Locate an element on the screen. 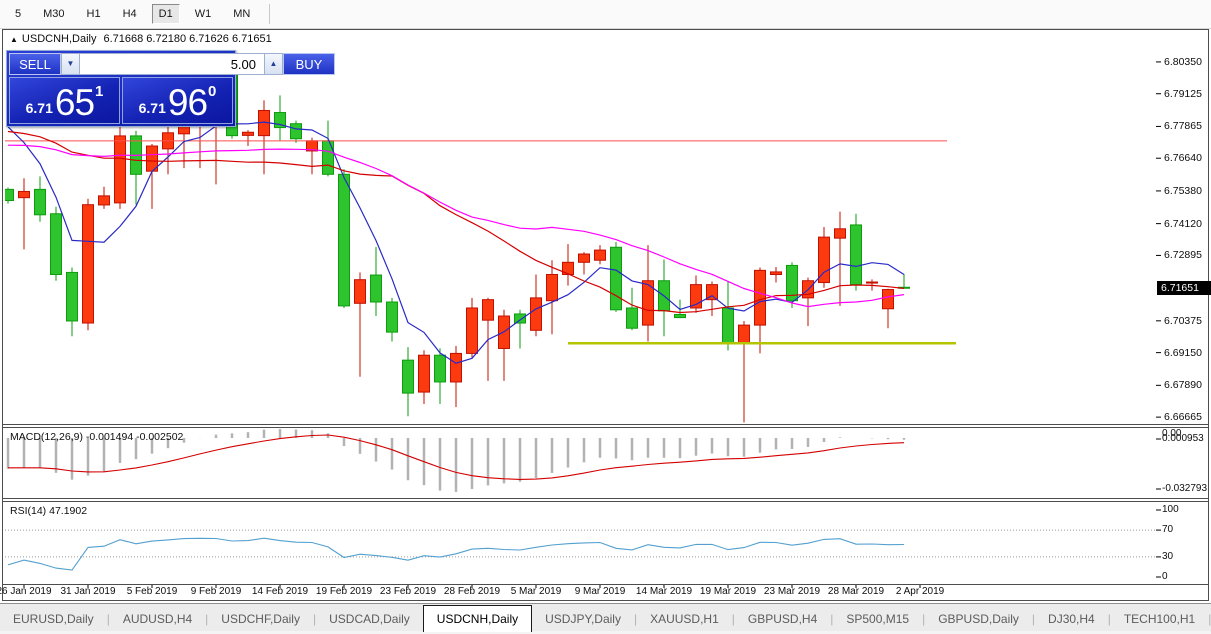 This screenshot has width=1211, height=634. date-axis-line is located at coordinates (605, 584).